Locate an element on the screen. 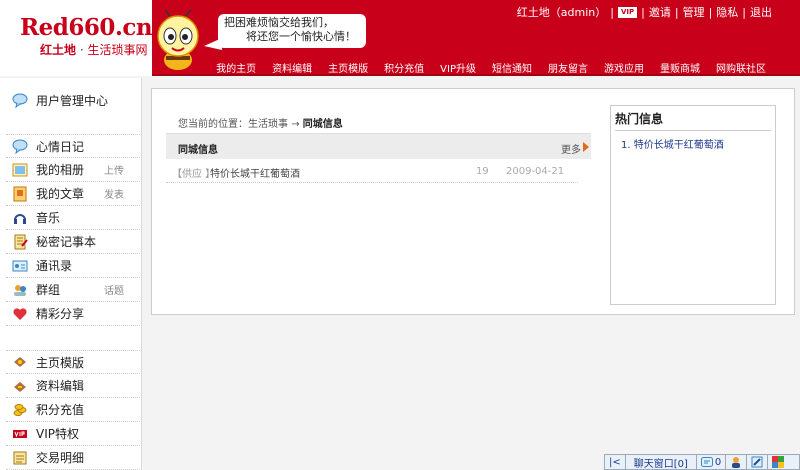 The image size is (800, 470). nav-item-recharge: 积分充值 is located at coordinates (404, 67).